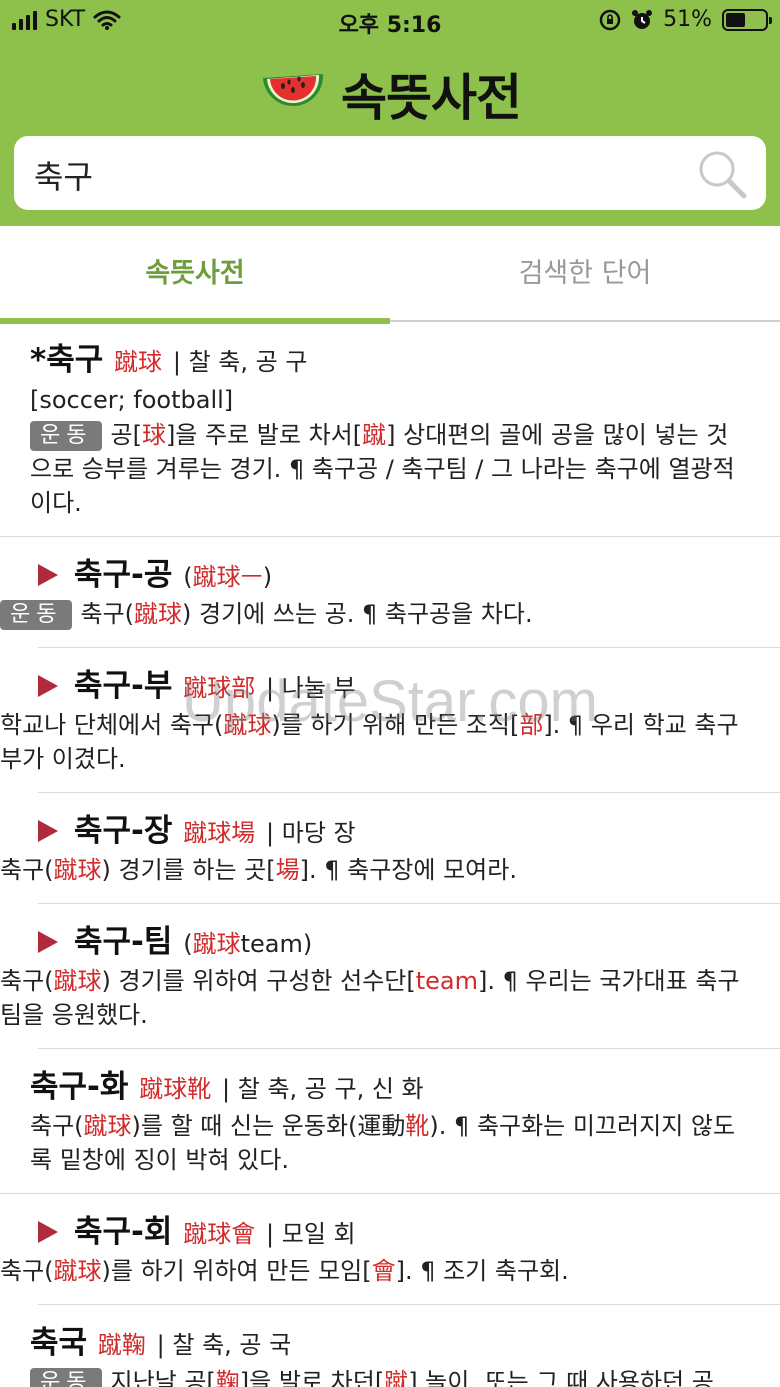 Image resolution: width=780 pixels, height=1387 pixels. Describe the element at coordinates (123, 942) in the screenshot. I see `headword: 축구-팀` at that location.